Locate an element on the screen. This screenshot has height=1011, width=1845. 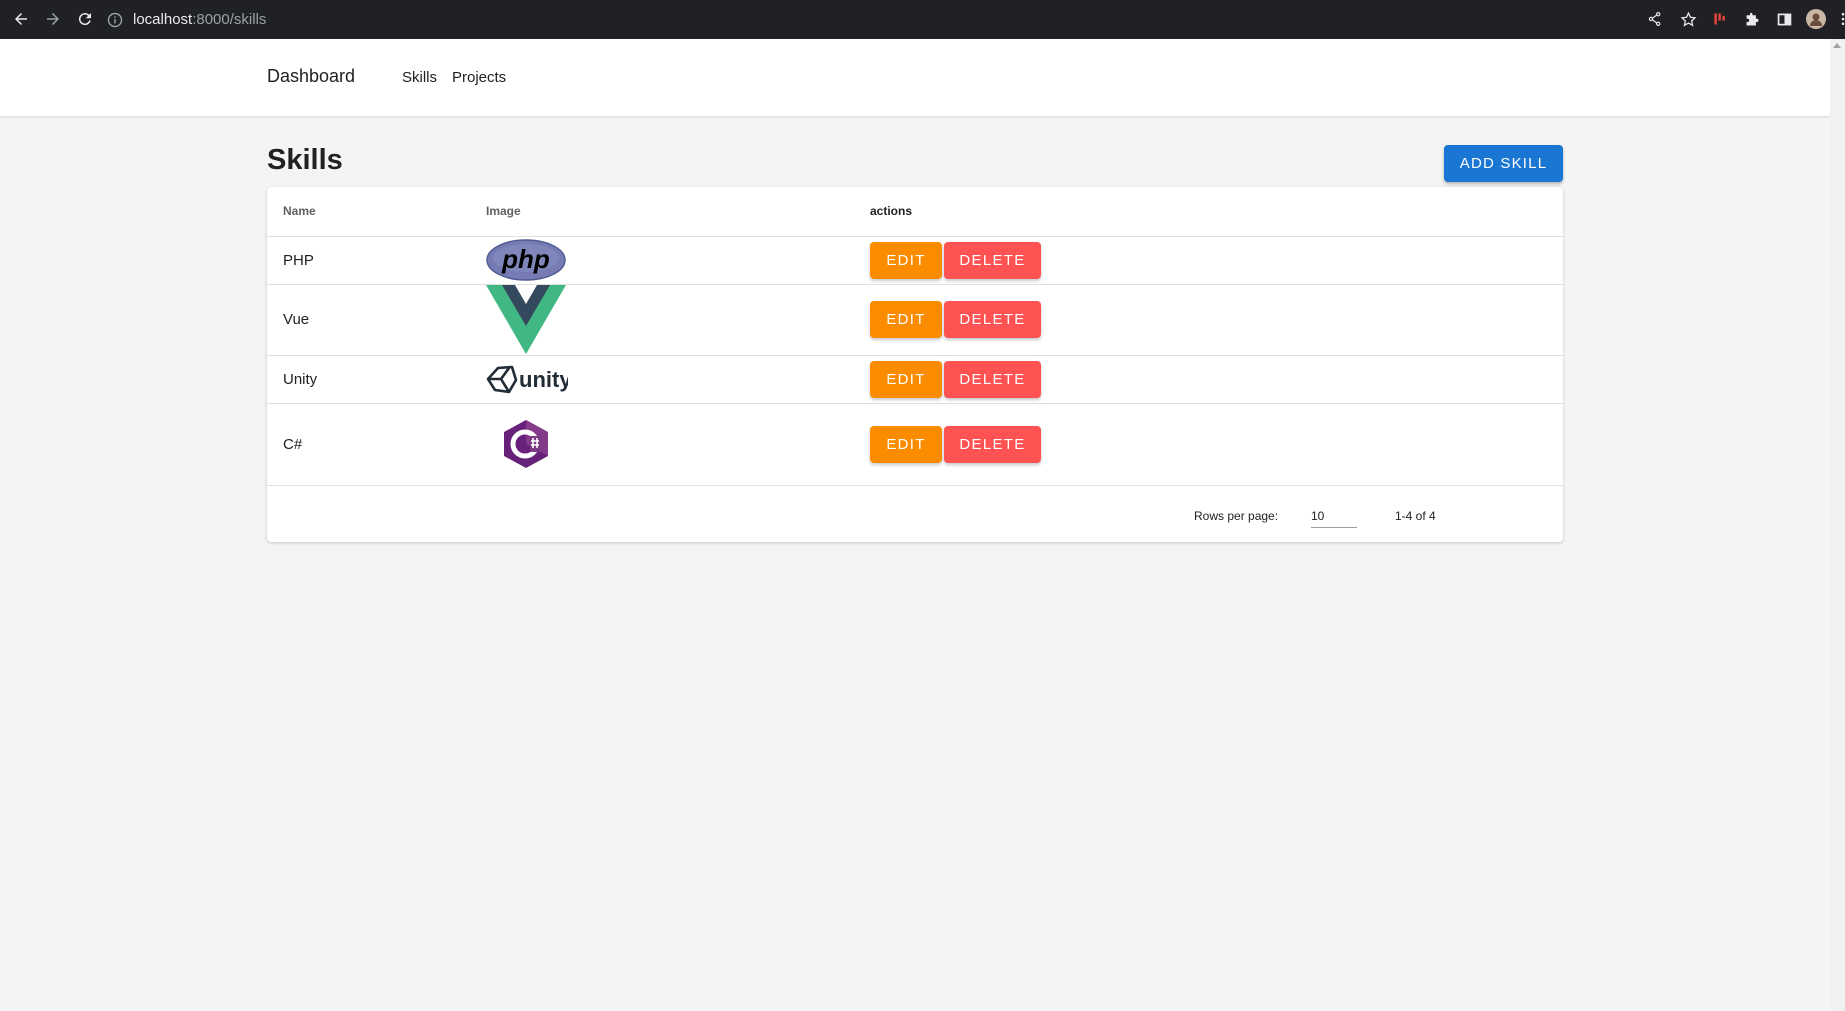
table-row: C# EDIT DELETE is located at coordinates (915, 444).